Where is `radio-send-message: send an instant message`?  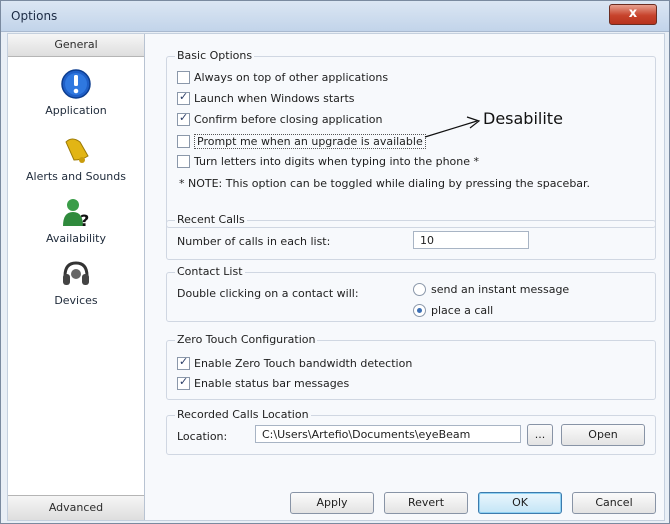
radio-send-message: send an instant message is located at coordinates (491, 289).